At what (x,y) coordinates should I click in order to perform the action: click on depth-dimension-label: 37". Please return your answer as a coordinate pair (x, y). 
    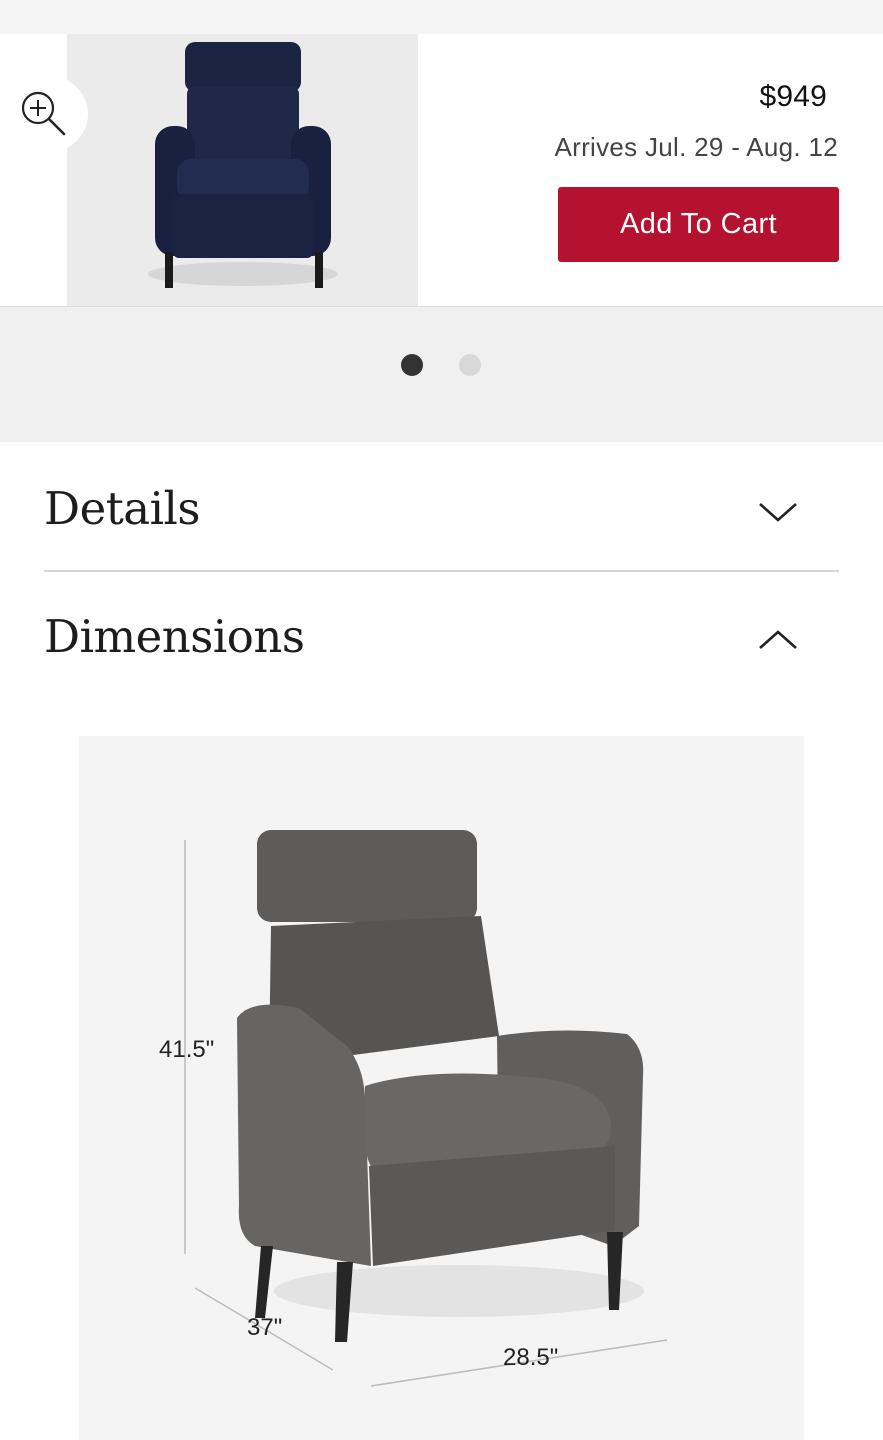
    Looking at the image, I should click on (265, 1327).